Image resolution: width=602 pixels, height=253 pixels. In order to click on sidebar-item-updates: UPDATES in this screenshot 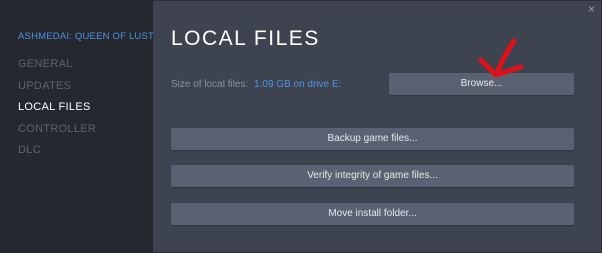, I will do `click(57, 91)`.